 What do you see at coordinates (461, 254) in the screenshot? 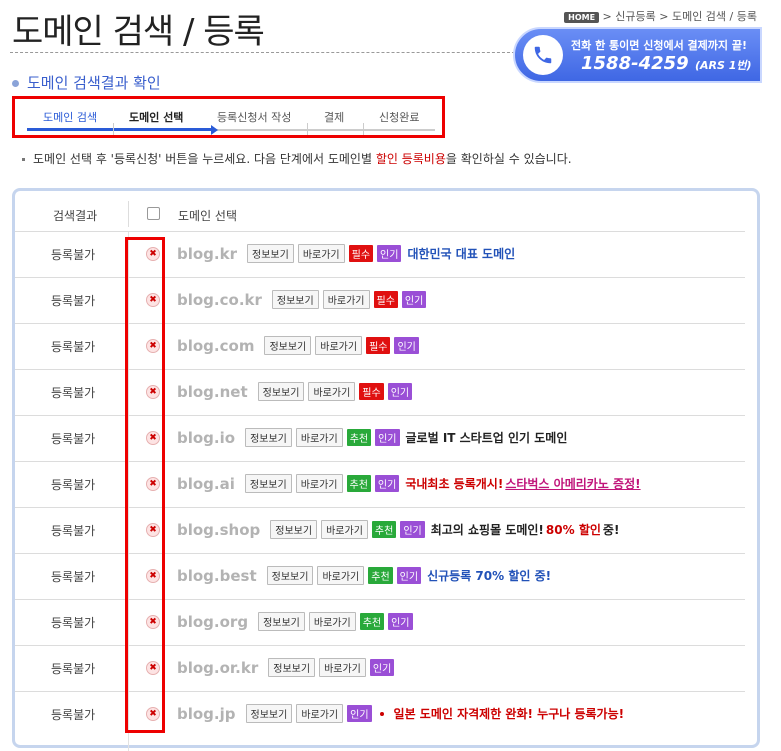
I see `domain-description: 대한민국 대표 도메인` at bounding box center [461, 254].